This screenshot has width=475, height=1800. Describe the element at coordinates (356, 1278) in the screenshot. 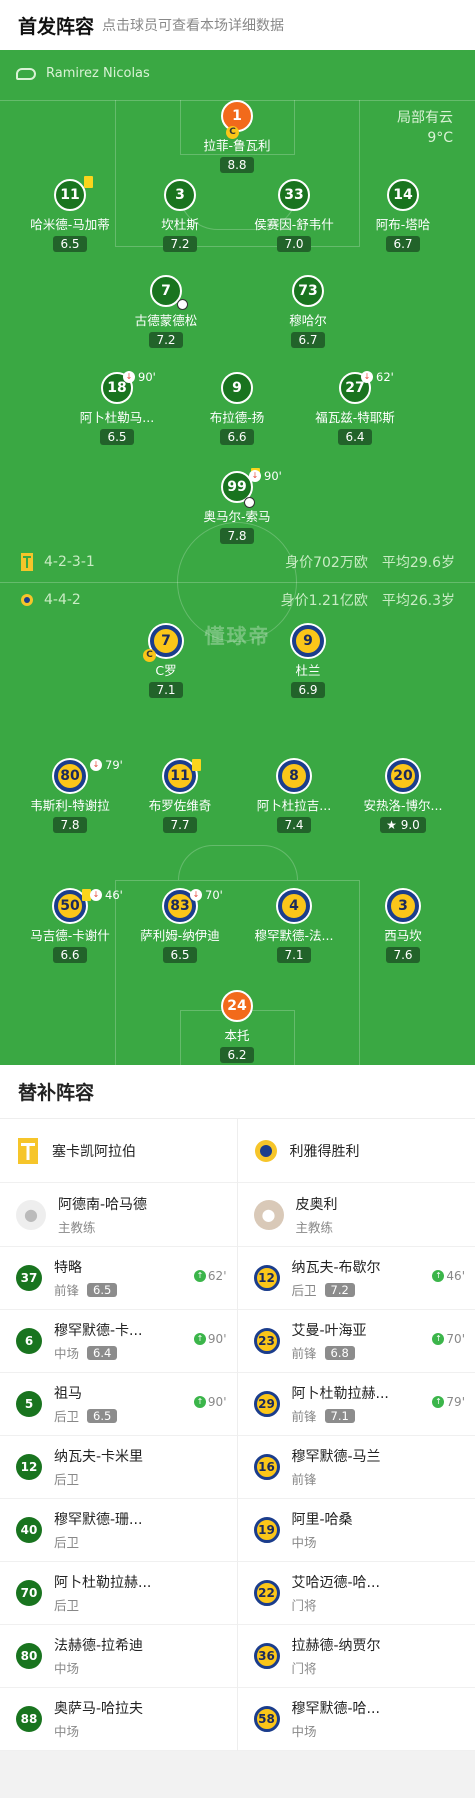

I see `sub-player-row: 12 纳瓦夫-布歇尔 后卫 7.2 ↑ 46'` at that location.